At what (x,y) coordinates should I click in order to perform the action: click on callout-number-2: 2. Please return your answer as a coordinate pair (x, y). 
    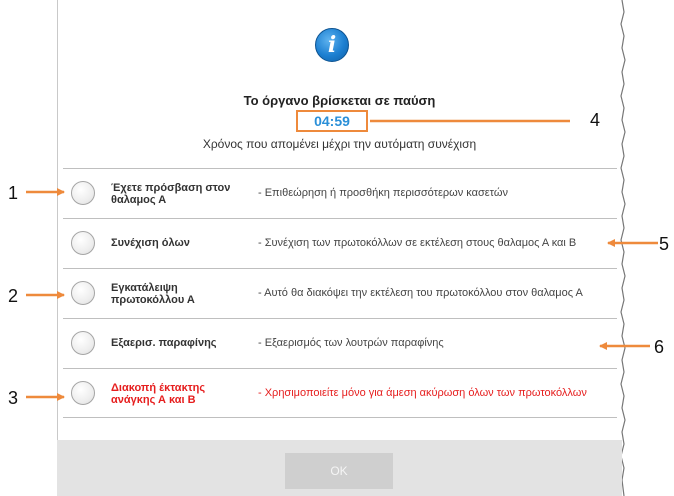
    Looking at the image, I should click on (13, 296).